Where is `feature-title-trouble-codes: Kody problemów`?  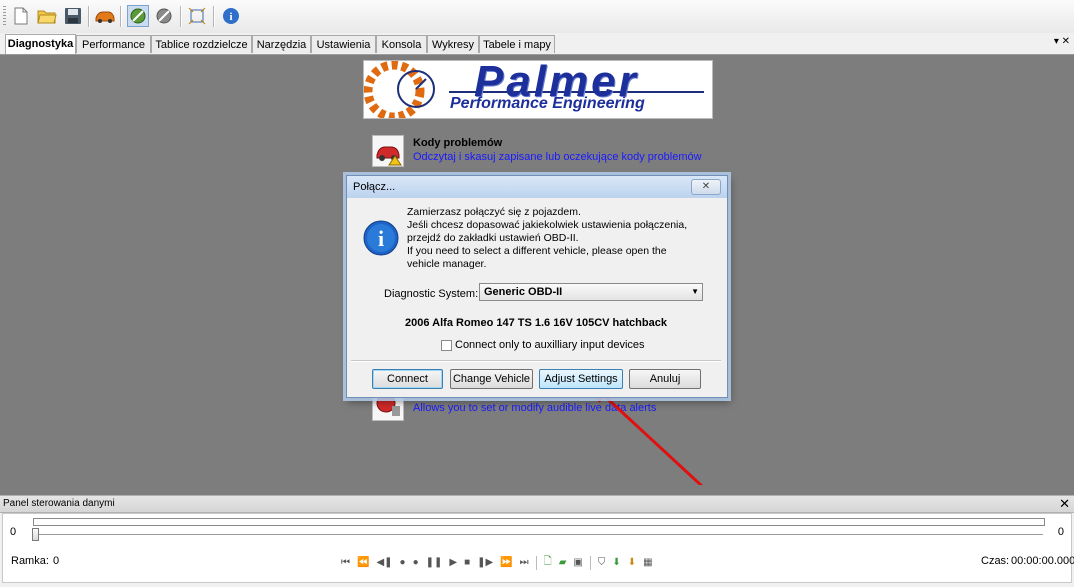
feature-title-trouble-codes: Kody problemów is located at coordinates (458, 143).